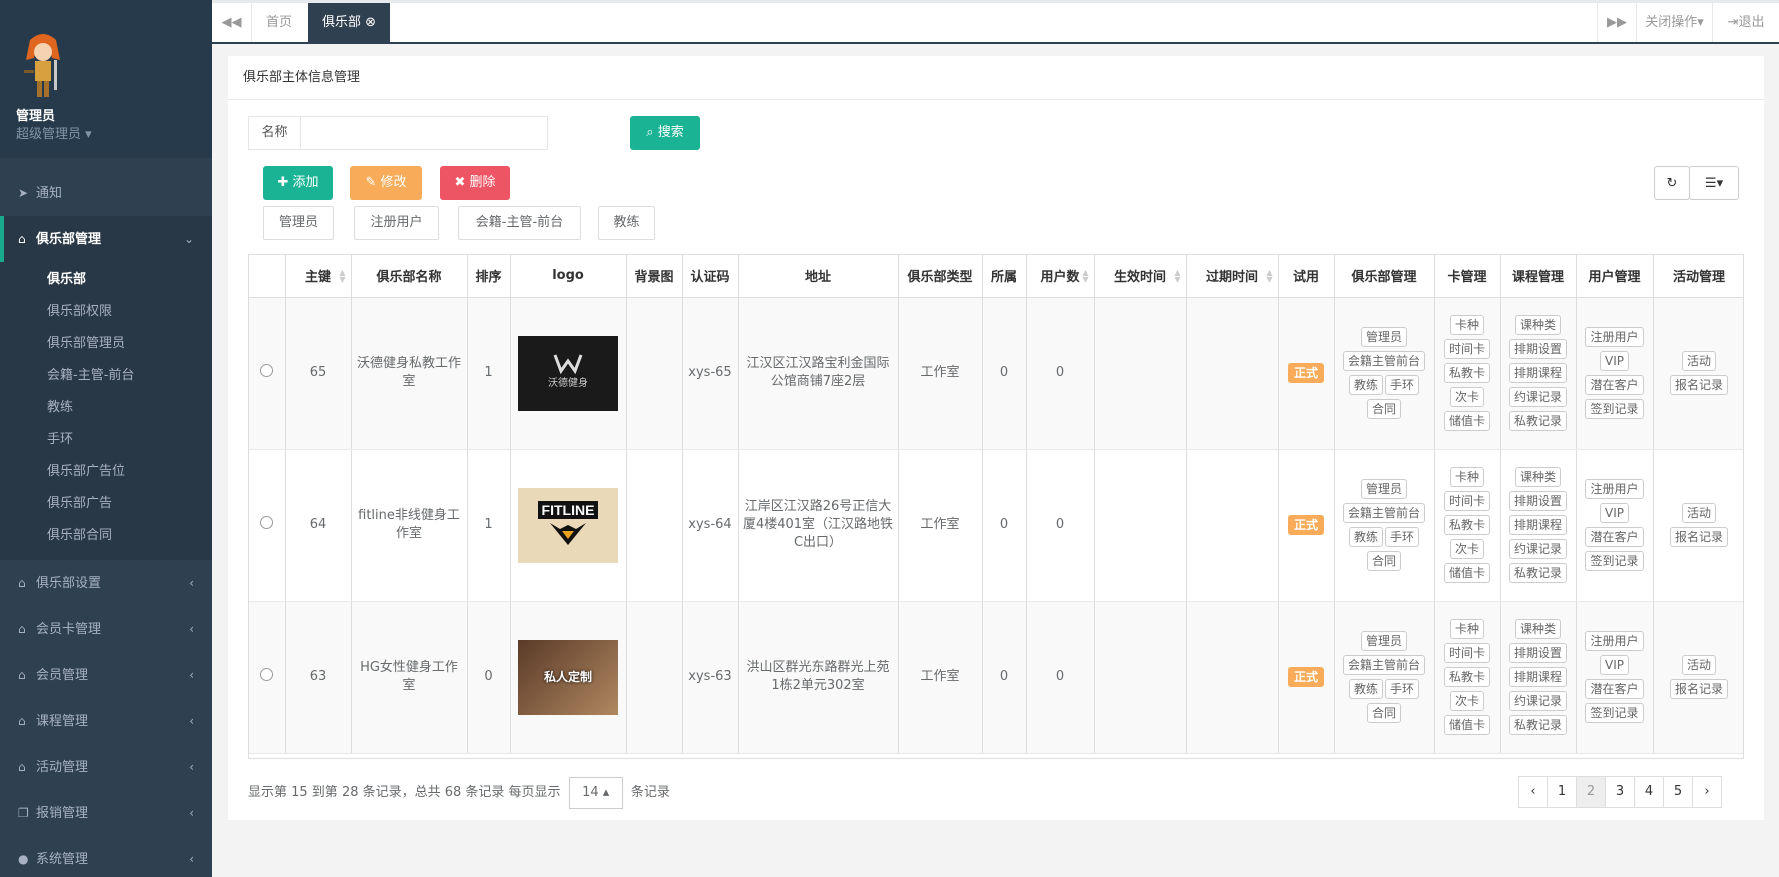 The image size is (1779, 877). Describe the element at coordinates (232, 22) in the screenshot. I see `tabs-scroll-left-button: ◀◀` at that location.